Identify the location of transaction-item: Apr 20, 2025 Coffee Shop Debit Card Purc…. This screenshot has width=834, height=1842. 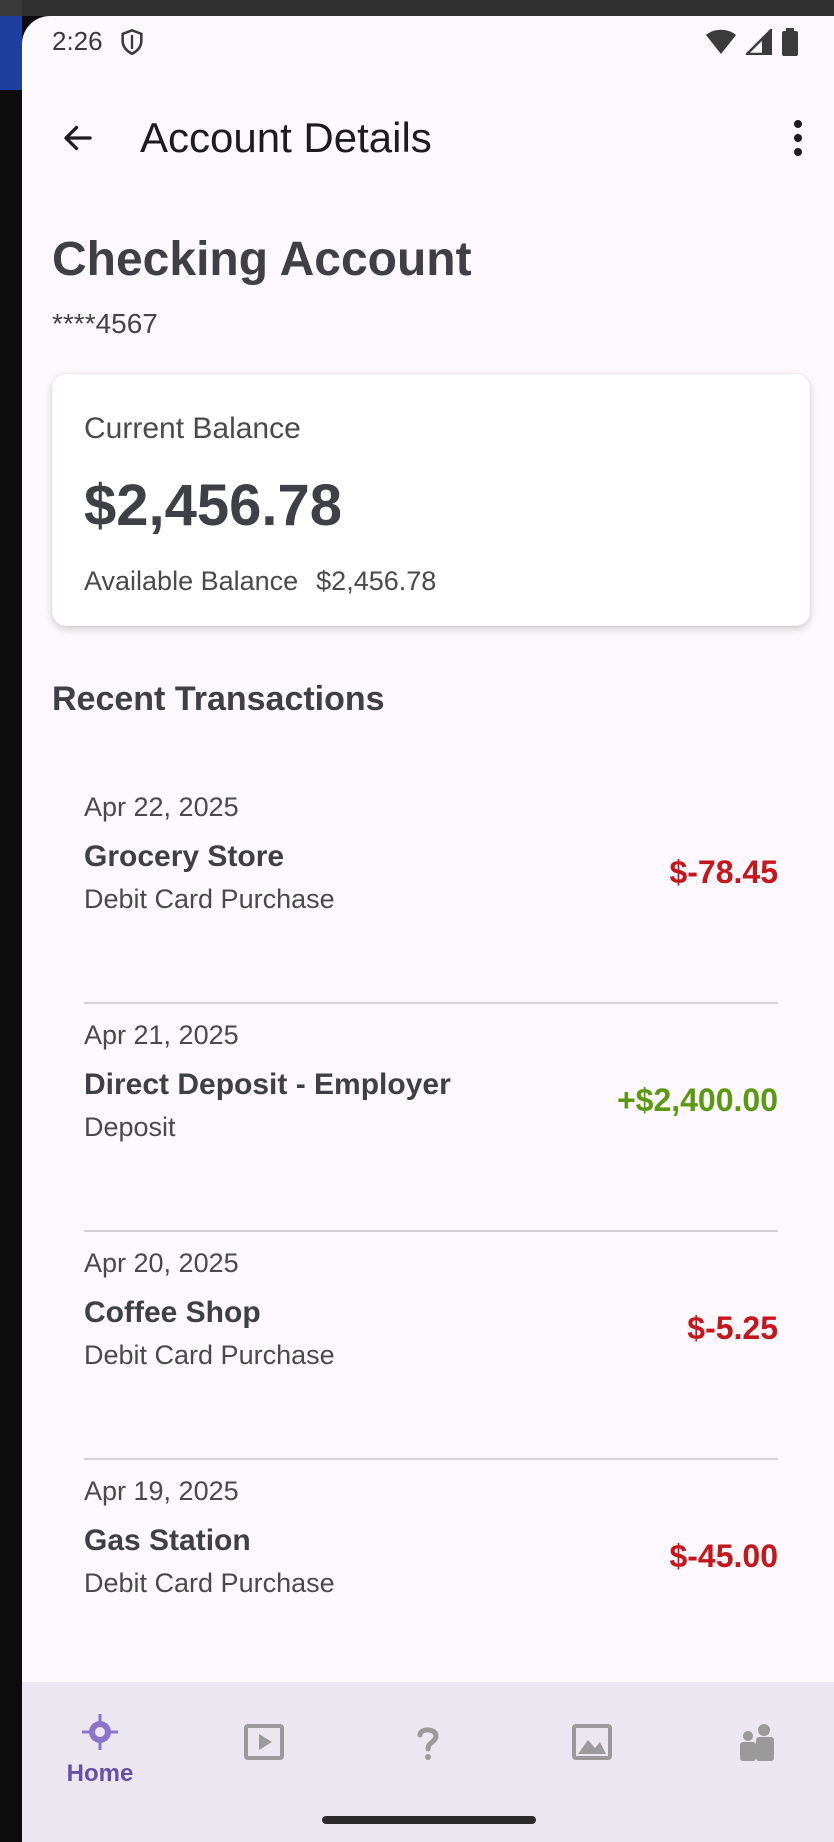
(431, 1346).